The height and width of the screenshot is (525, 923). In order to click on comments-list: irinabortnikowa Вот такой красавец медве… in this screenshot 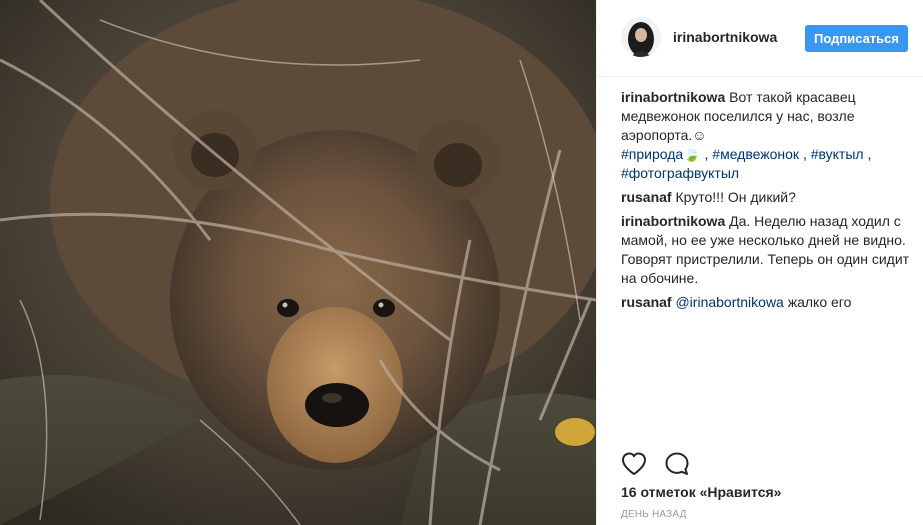, I will do `click(766, 201)`.